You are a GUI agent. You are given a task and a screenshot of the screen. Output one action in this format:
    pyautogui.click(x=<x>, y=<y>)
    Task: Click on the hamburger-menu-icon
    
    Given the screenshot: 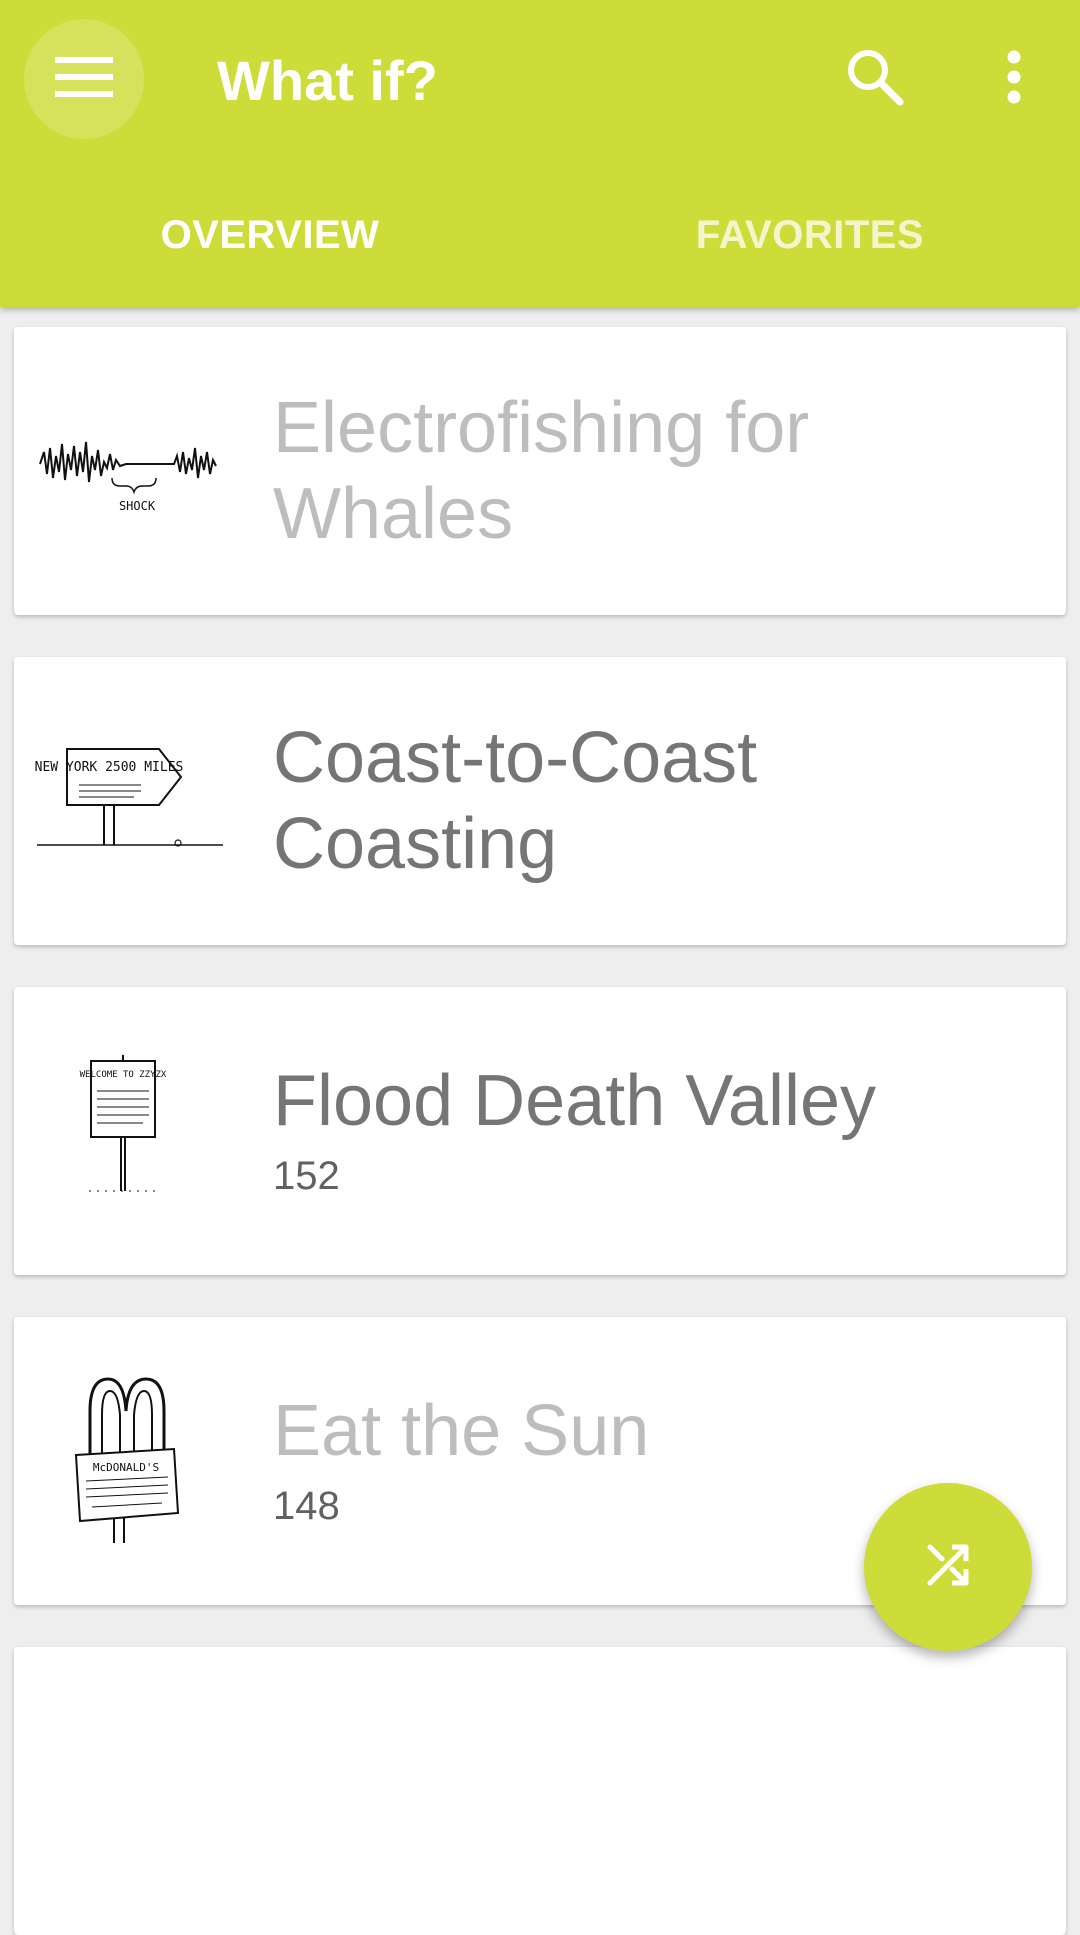 What is the action you would take?
    pyautogui.click(x=84, y=79)
    